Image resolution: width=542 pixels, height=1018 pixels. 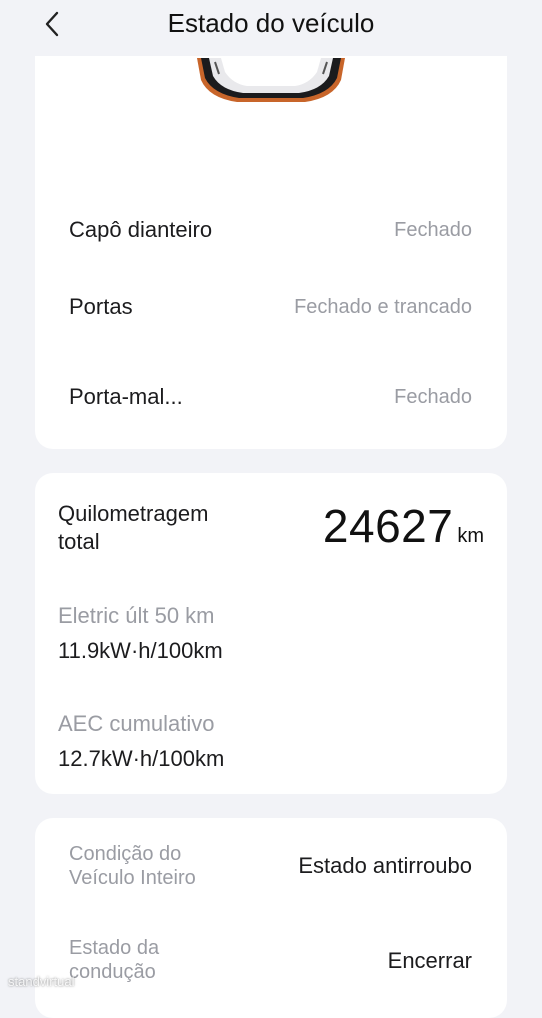 What do you see at coordinates (132, 866) in the screenshot?
I see `vehicle-condition-label: Condição do Veículo Inteiro` at bounding box center [132, 866].